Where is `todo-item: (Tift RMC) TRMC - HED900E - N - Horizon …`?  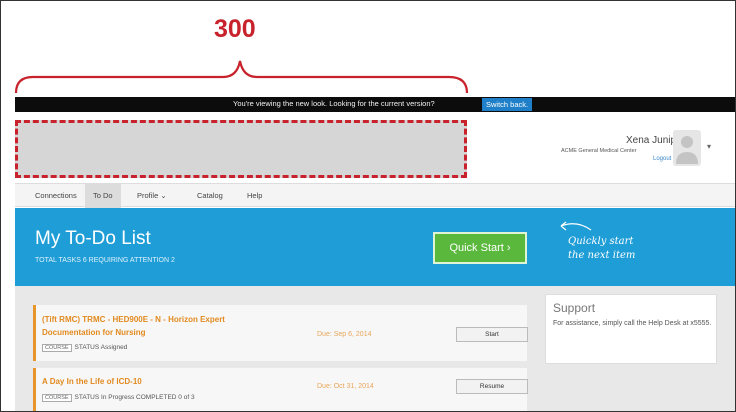
todo-item: (Tift RMC) TRMC - HED900E - N - Horizon … is located at coordinates (280, 333).